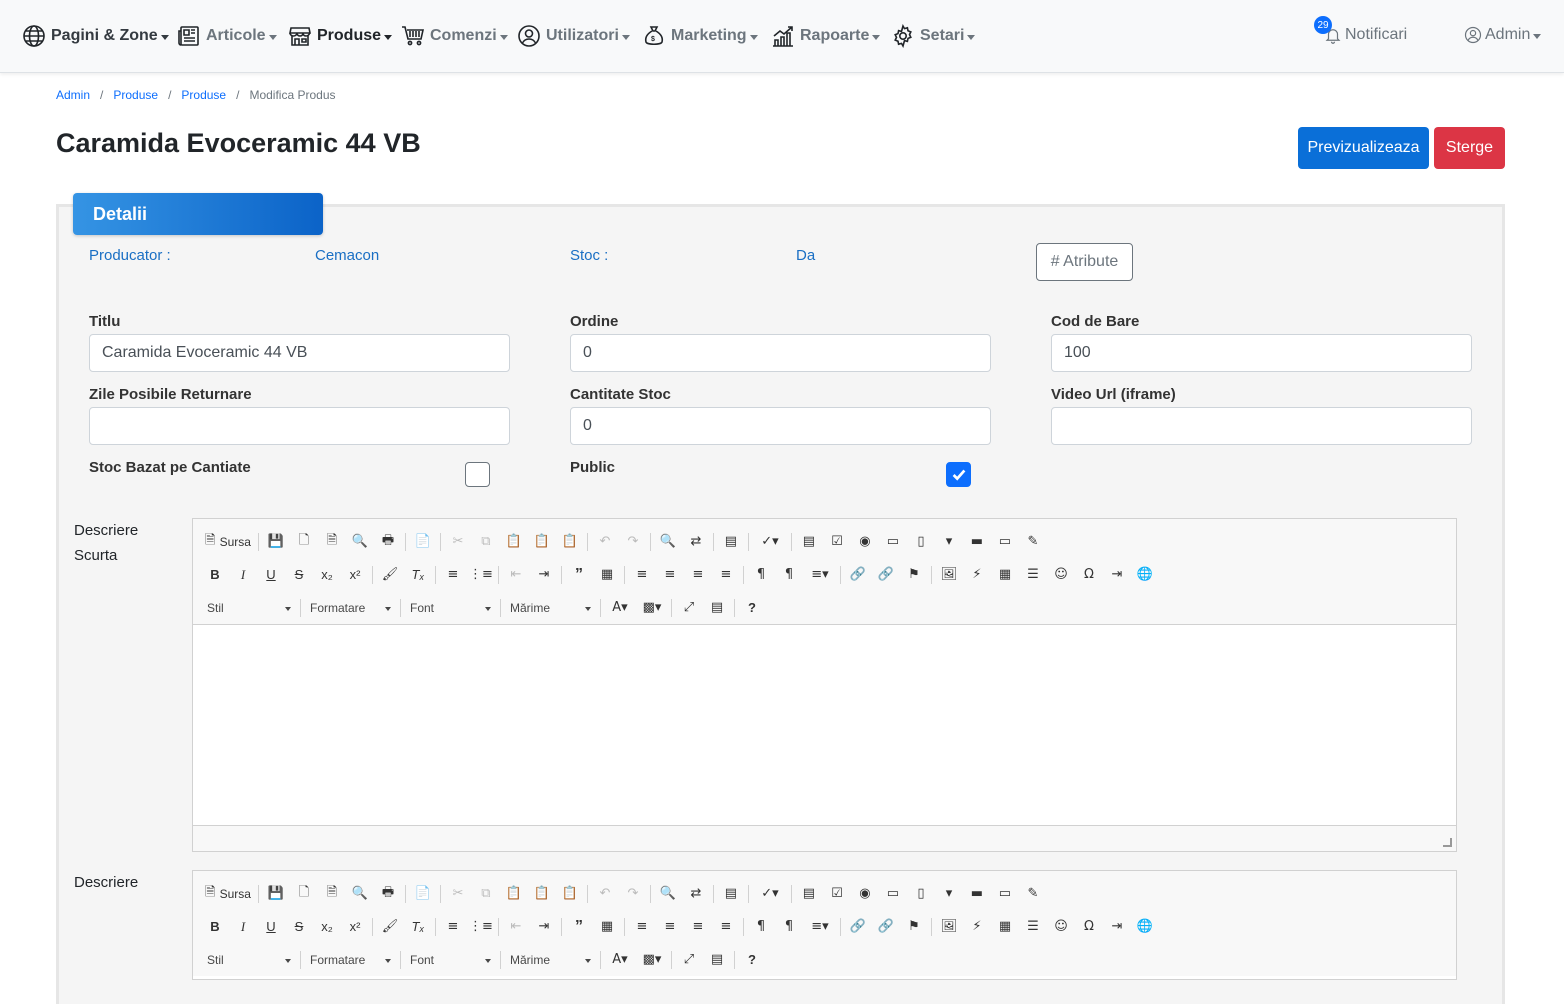 Image resolution: width=1564 pixels, height=1004 pixels. What do you see at coordinates (958, 474) in the screenshot?
I see `public-checkbox` at bounding box center [958, 474].